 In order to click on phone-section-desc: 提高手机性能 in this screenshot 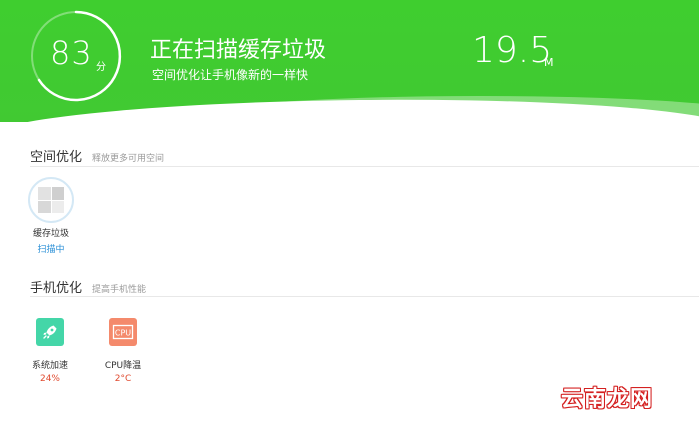, I will do `click(119, 290)`.